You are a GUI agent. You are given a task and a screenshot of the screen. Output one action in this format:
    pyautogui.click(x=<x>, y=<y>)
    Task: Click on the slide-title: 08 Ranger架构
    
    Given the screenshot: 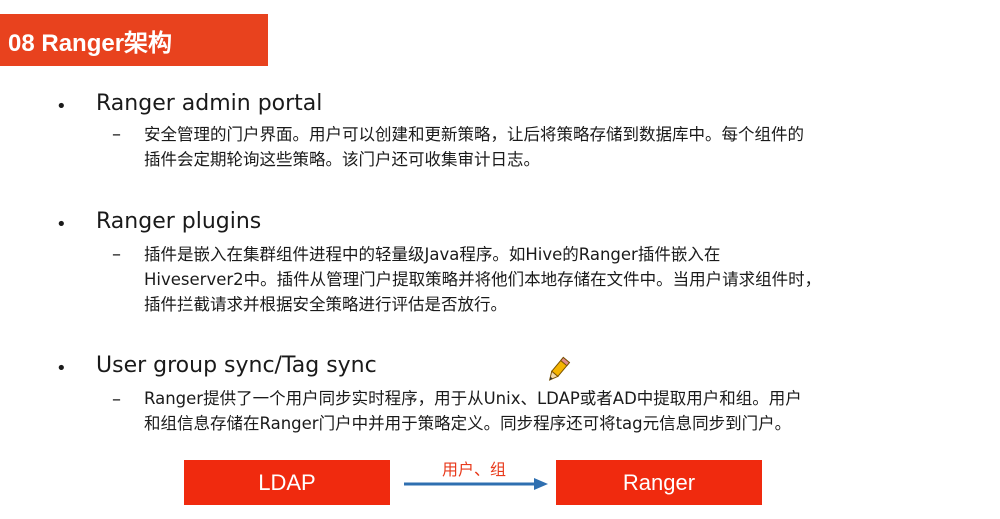 What is the action you would take?
    pyautogui.click(x=134, y=40)
    